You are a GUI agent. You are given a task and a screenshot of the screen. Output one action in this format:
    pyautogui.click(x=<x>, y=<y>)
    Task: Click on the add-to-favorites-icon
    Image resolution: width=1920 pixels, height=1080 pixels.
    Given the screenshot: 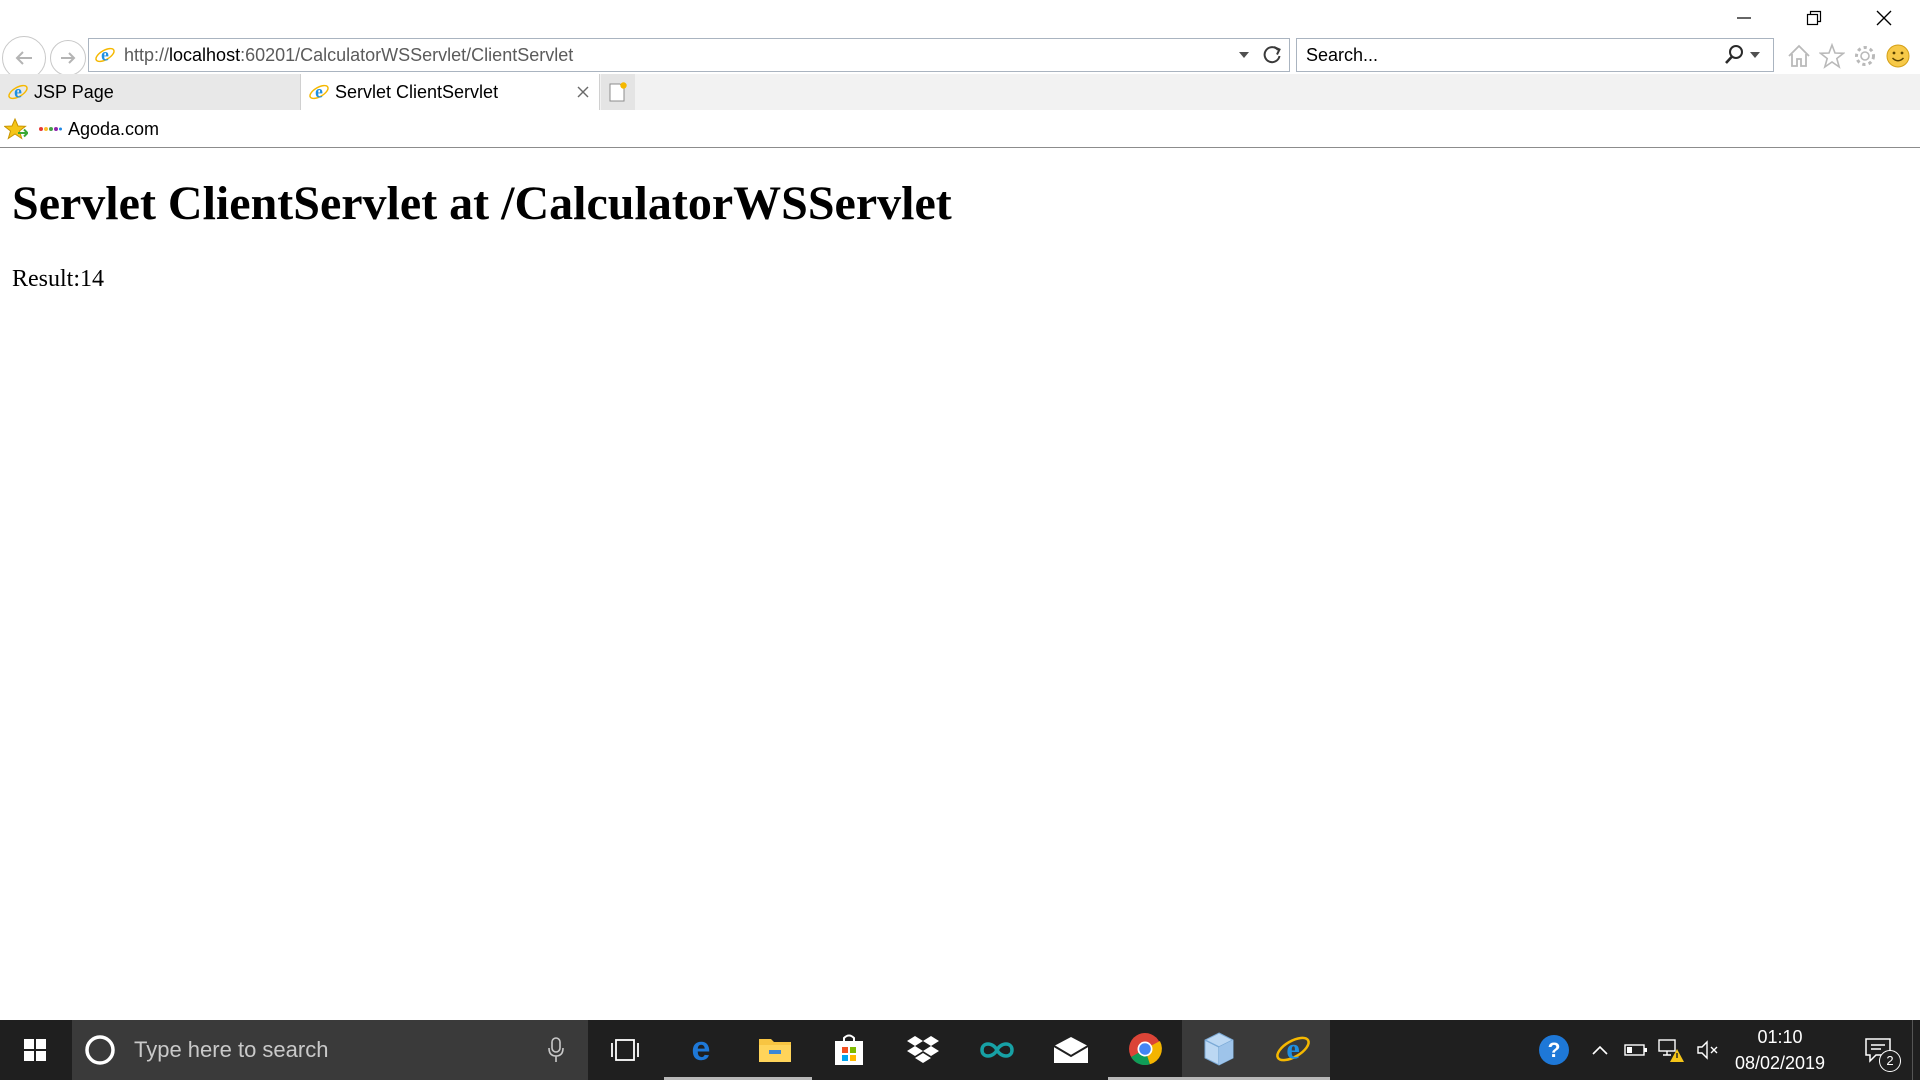 What is the action you would take?
    pyautogui.click(x=16, y=129)
    